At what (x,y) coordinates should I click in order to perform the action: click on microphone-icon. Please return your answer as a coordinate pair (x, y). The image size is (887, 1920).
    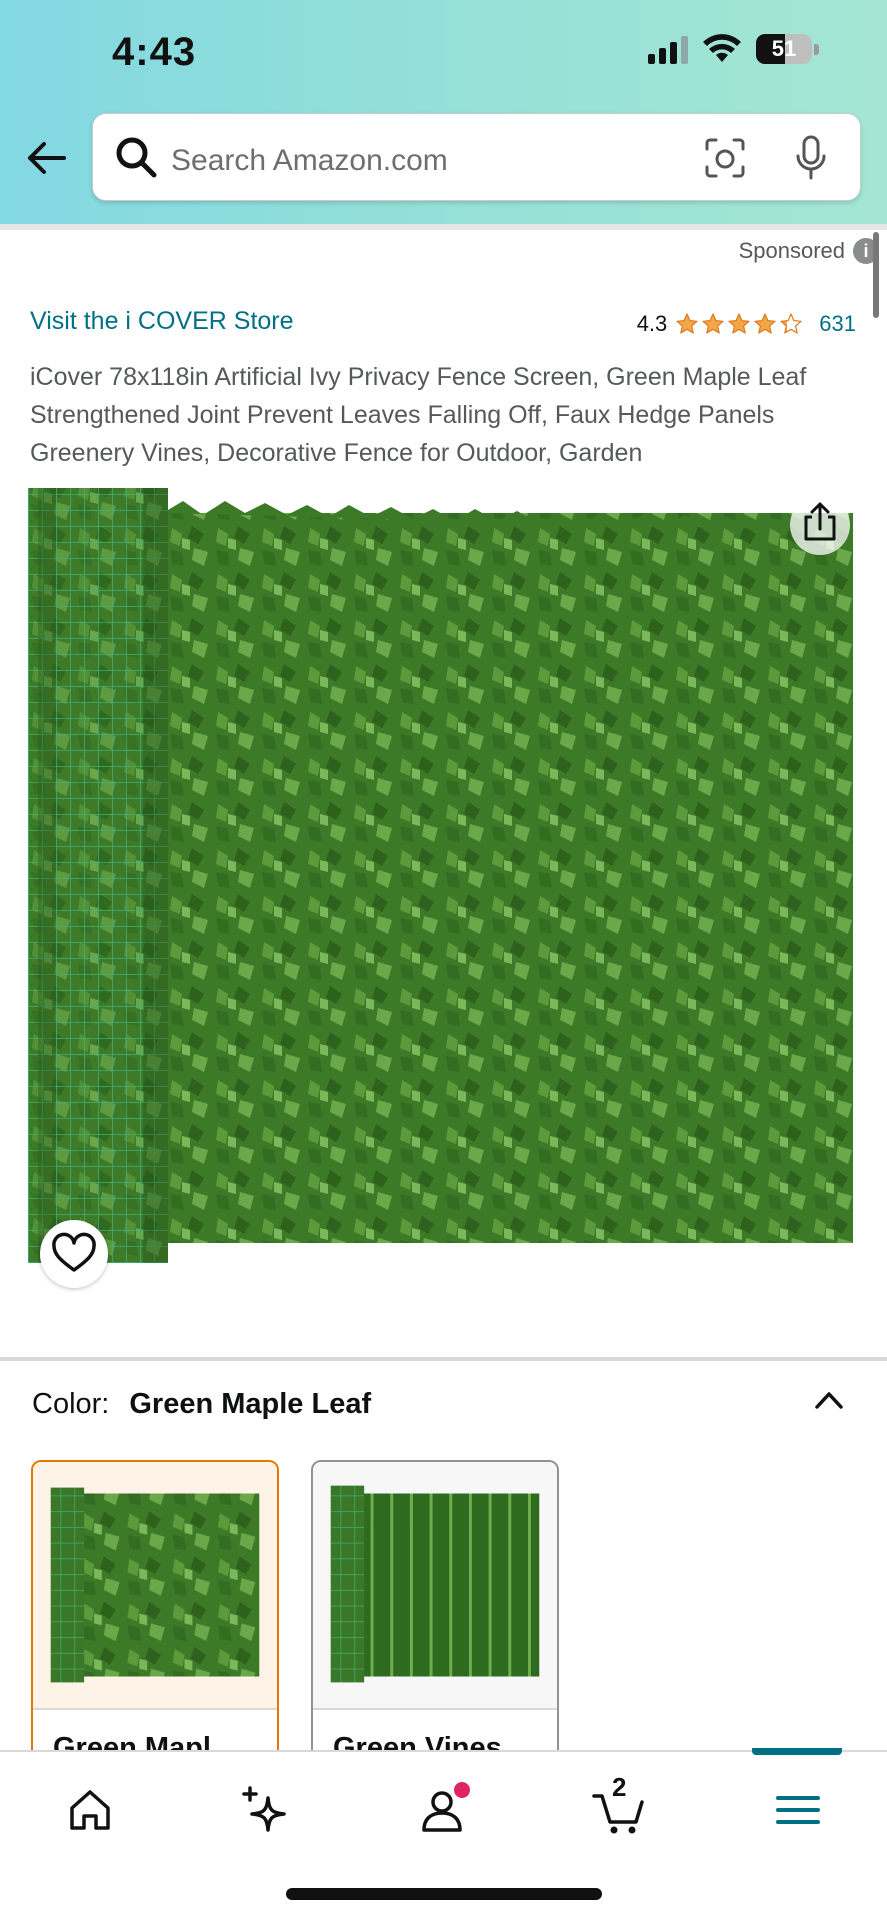
    Looking at the image, I should click on (811, 158).